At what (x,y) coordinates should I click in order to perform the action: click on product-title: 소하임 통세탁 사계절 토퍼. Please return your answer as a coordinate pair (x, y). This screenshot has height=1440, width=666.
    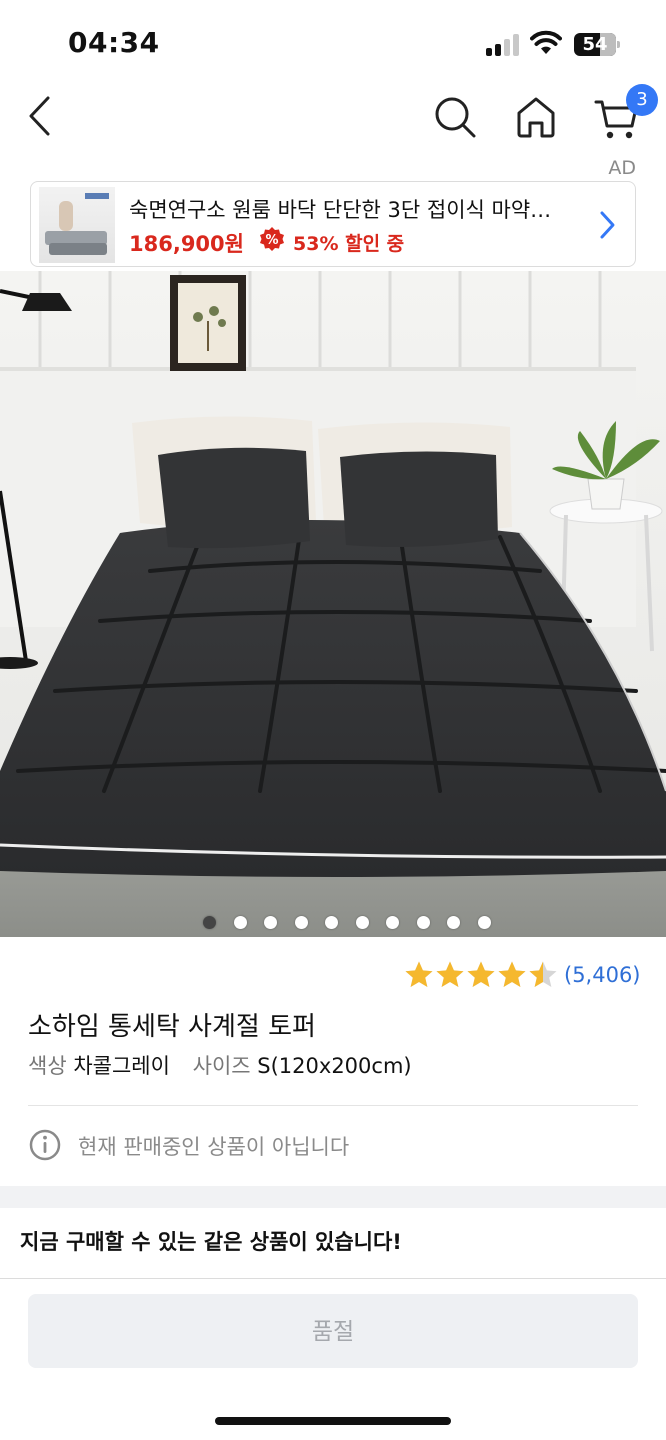
    Looking at the image, I should click on (172, 1027).